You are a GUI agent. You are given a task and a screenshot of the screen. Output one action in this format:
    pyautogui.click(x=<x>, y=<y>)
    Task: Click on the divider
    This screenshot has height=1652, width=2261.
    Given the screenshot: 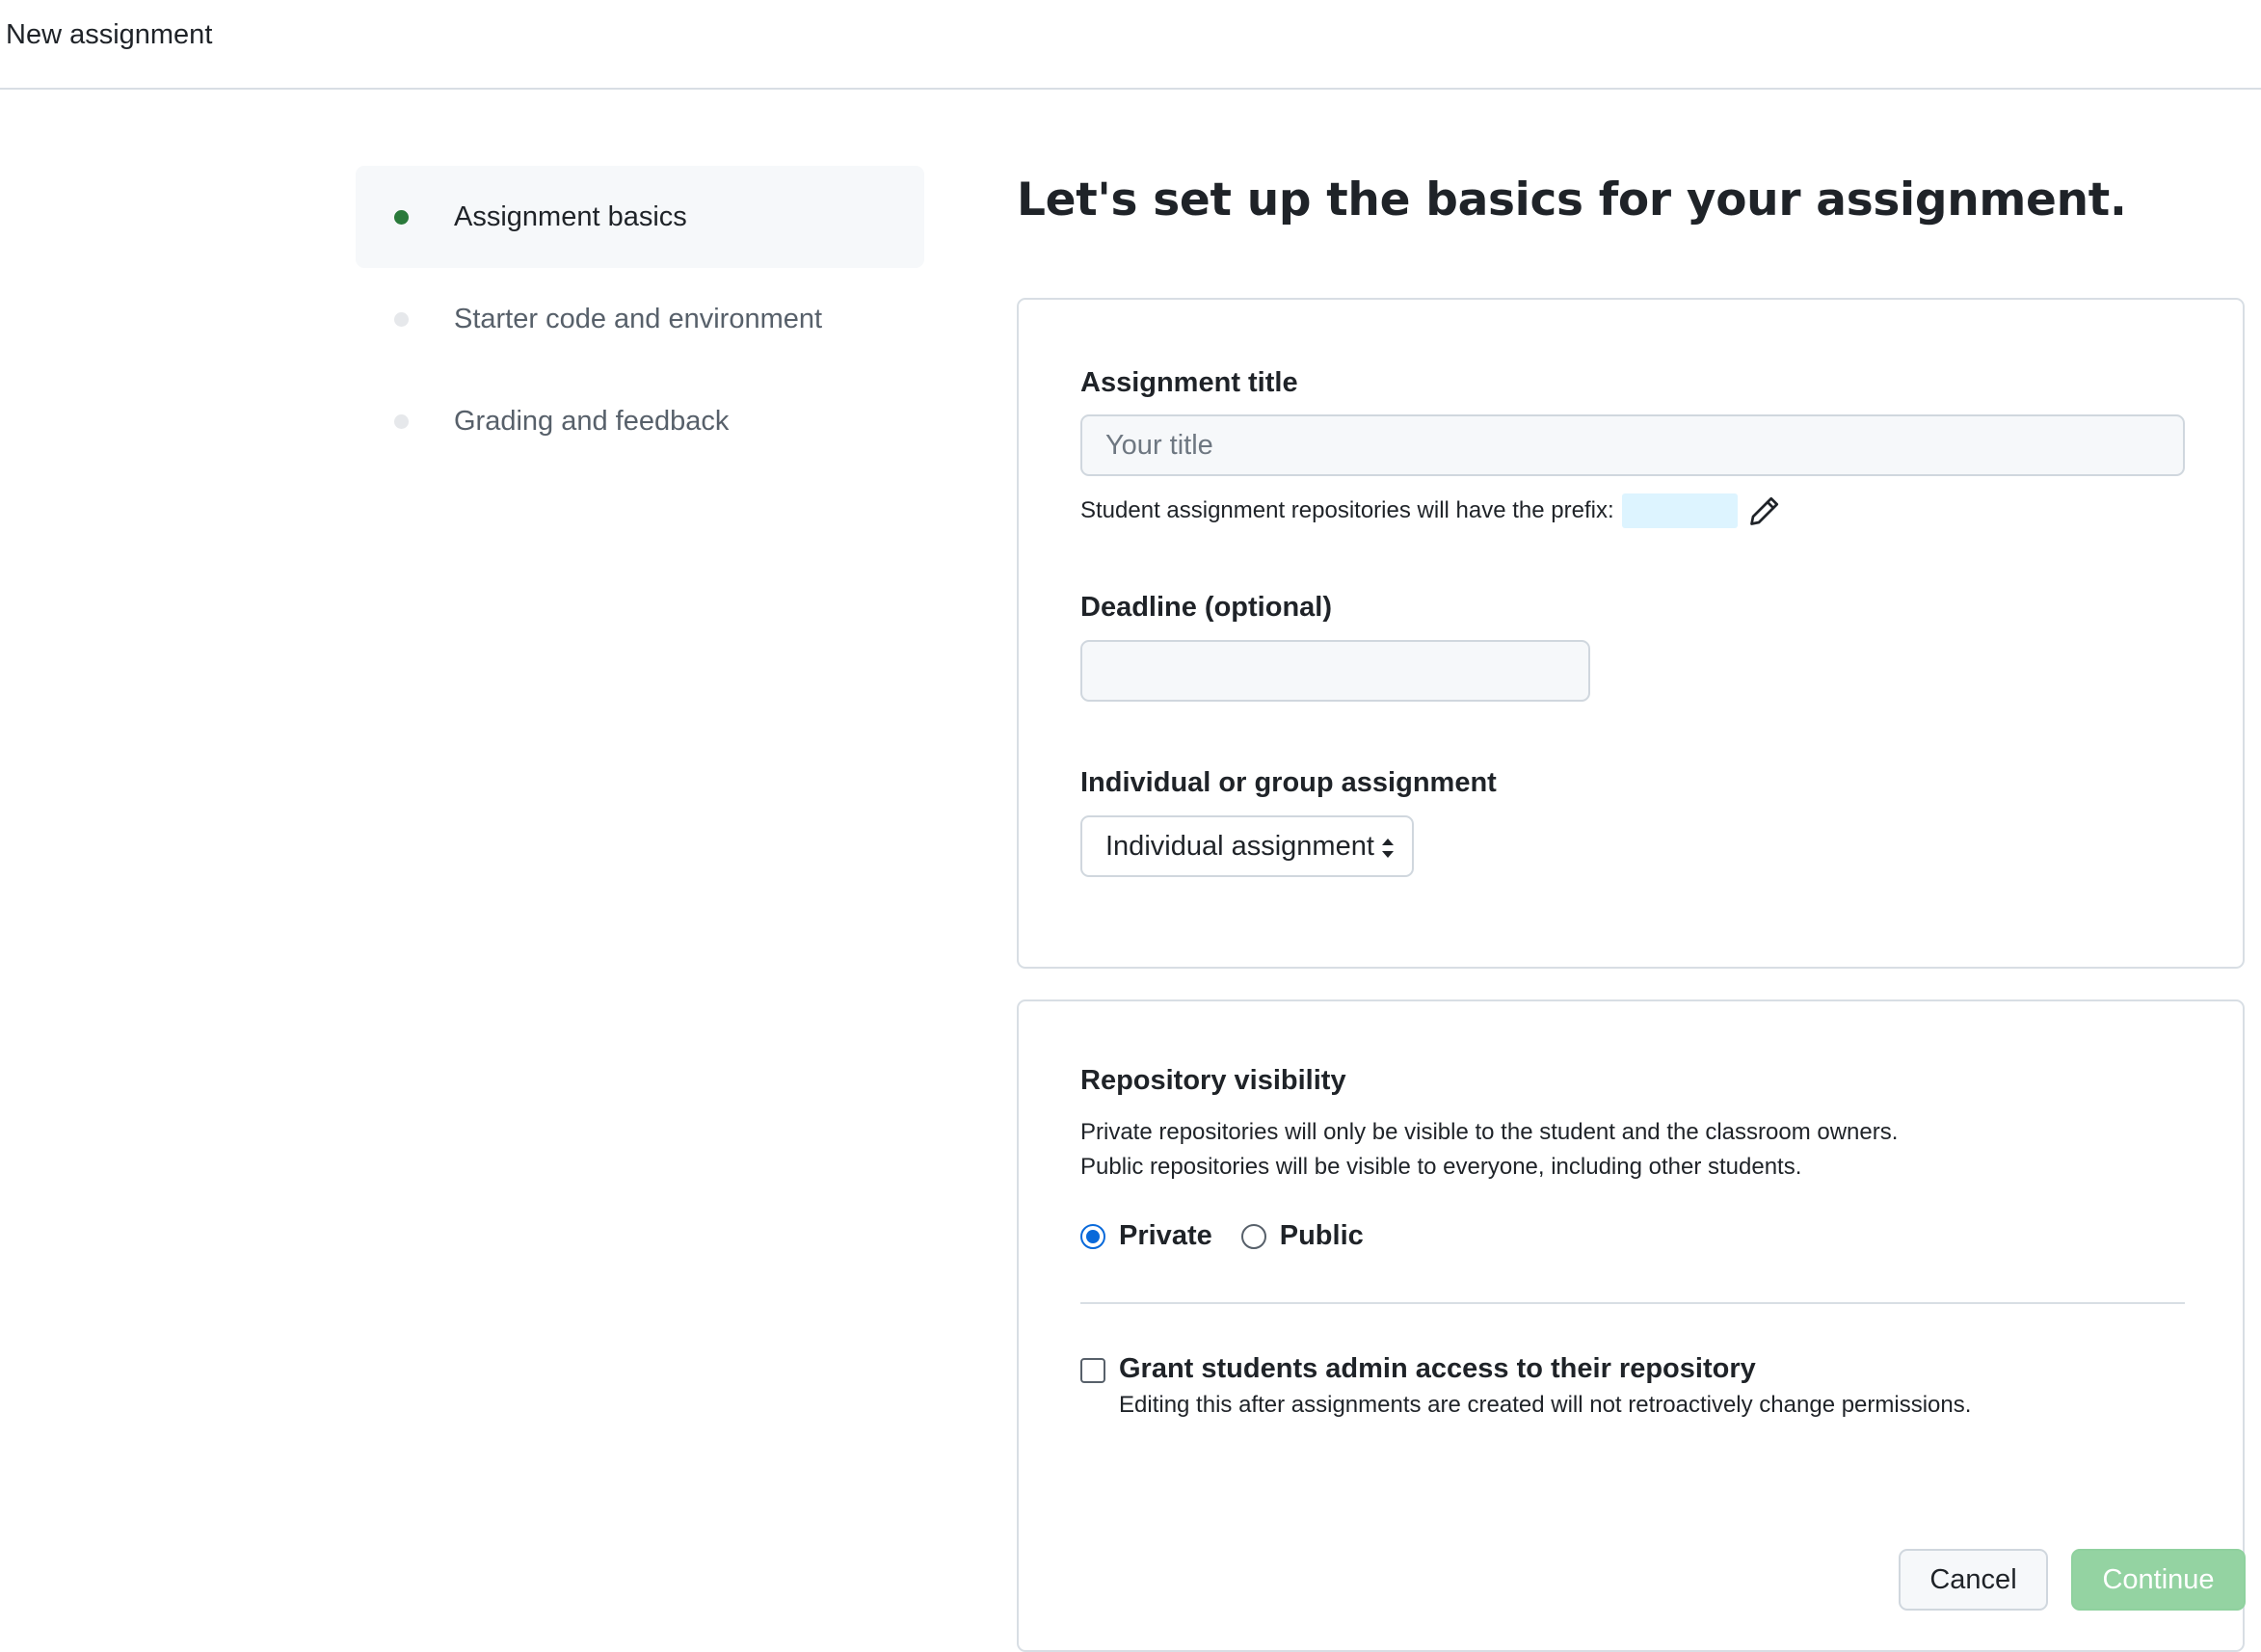 What is the action you would take?
    pyautogui.click(x=1632, y=1303)
    